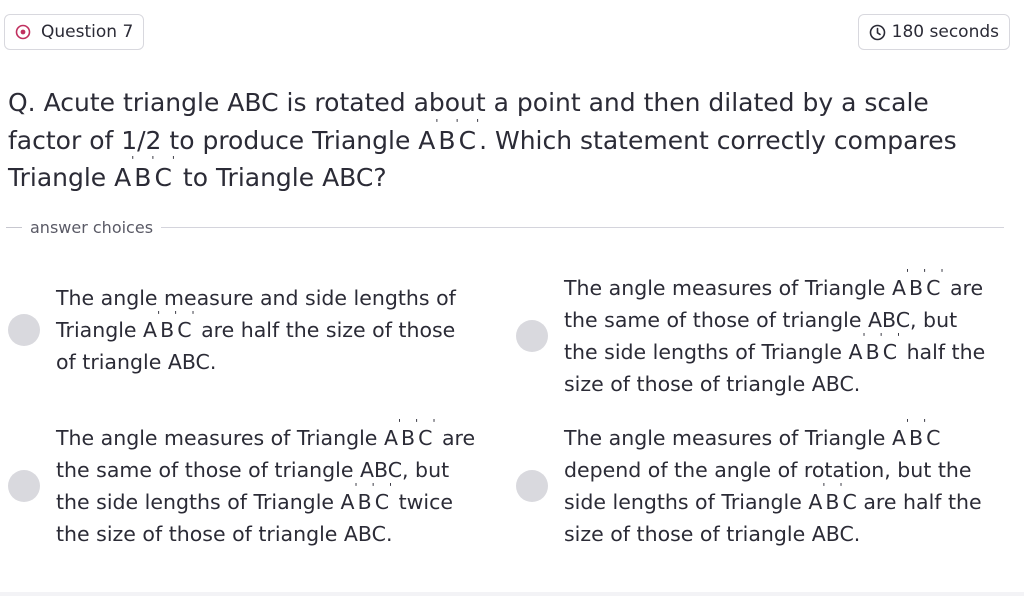 This screenshot has width=1024, height=596. I want to click on answer-choices-label: answer choices, so click(92, 227).